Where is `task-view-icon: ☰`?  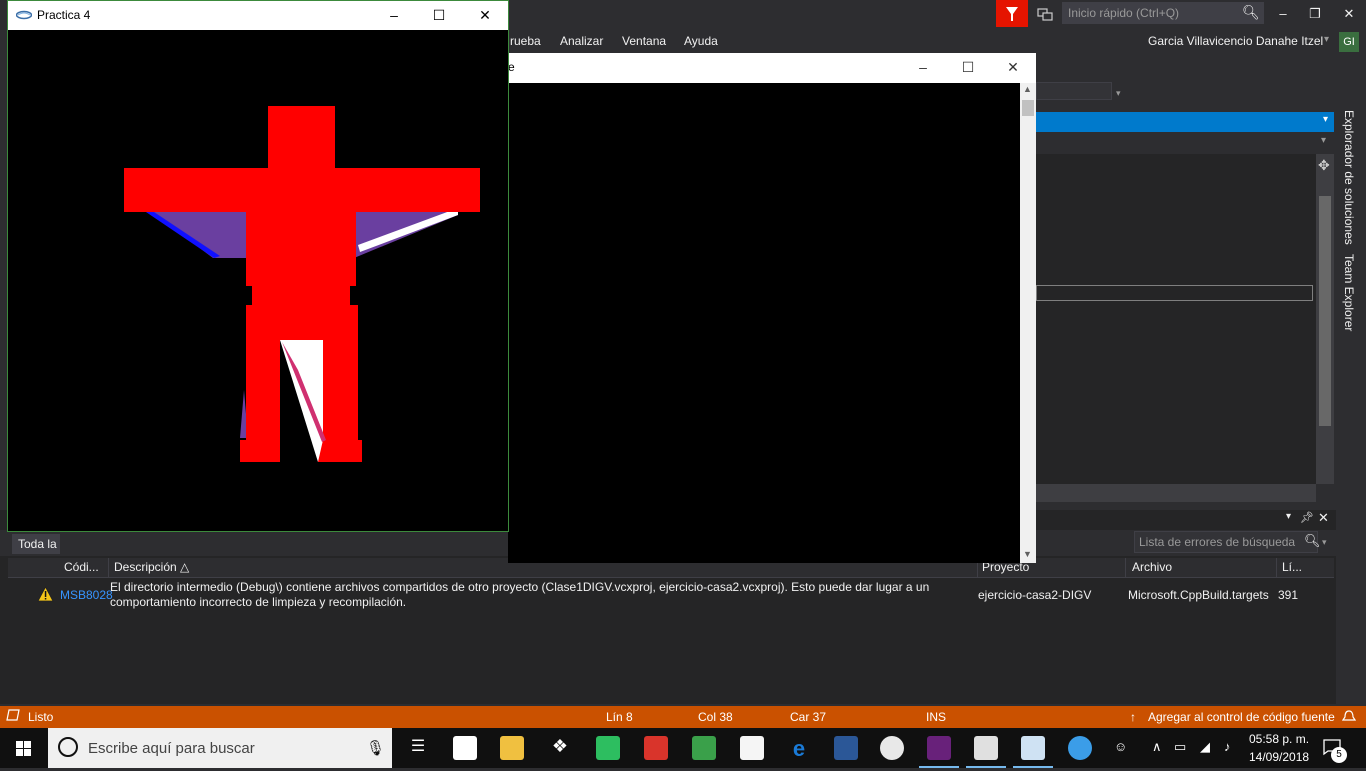
task-view-icon: ☰ is located at coordinates (418, 748).